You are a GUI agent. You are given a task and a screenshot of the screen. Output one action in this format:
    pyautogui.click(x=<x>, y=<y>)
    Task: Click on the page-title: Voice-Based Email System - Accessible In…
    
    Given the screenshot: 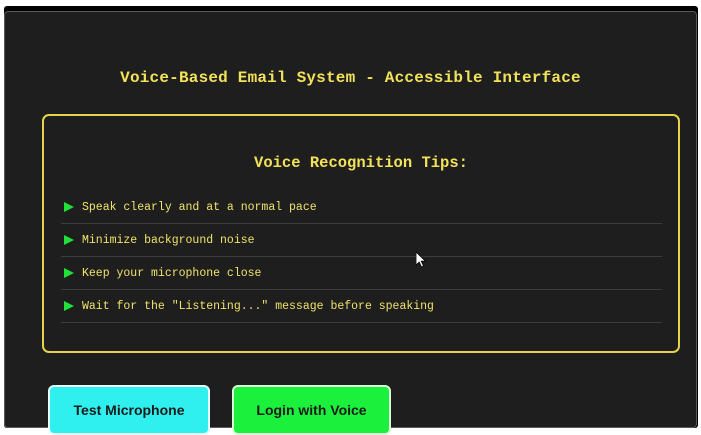 What is the action you would take?
    pyautogui.click(x=350, y=78)
    